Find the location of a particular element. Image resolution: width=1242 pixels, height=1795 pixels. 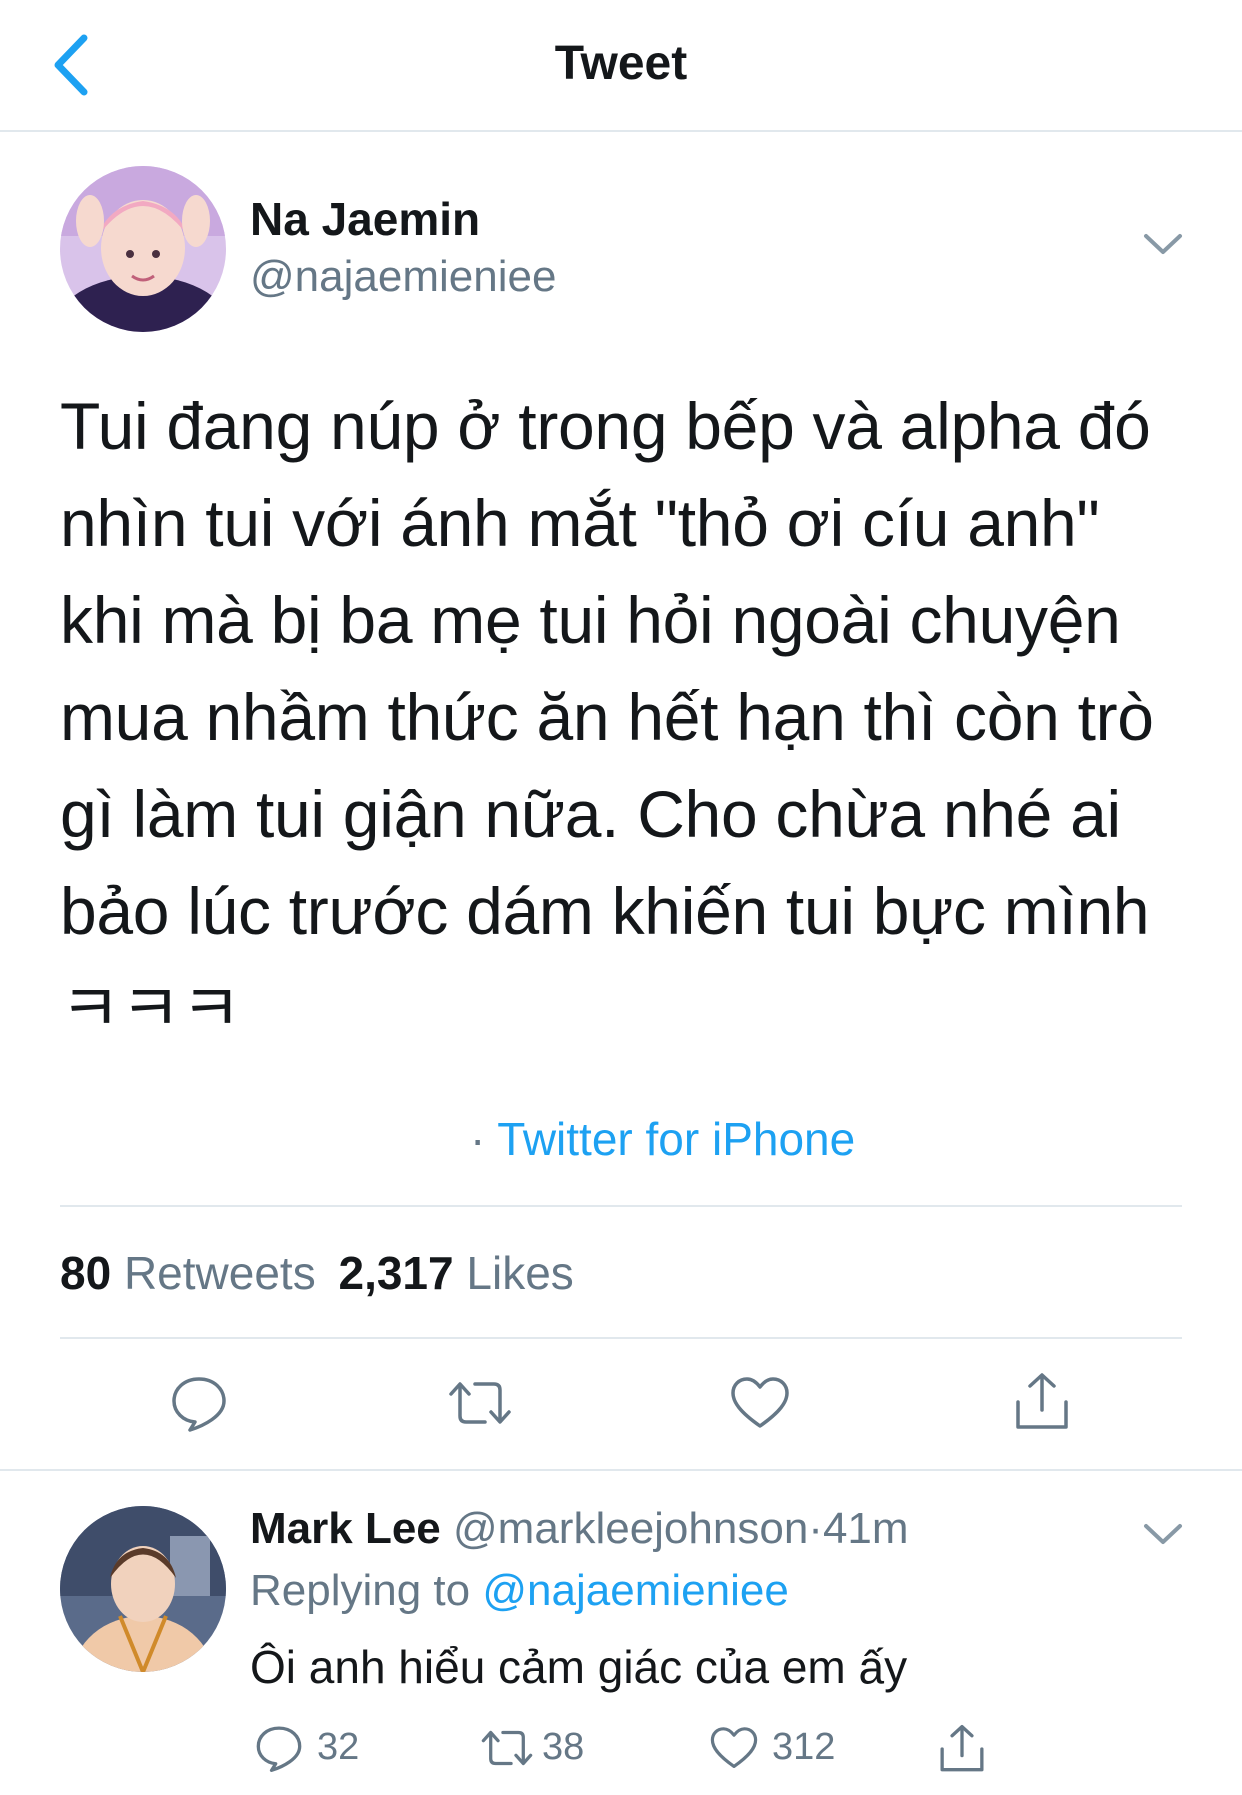

reply-author-handle: @markleejohnson is located at coordinates (630, 1528).